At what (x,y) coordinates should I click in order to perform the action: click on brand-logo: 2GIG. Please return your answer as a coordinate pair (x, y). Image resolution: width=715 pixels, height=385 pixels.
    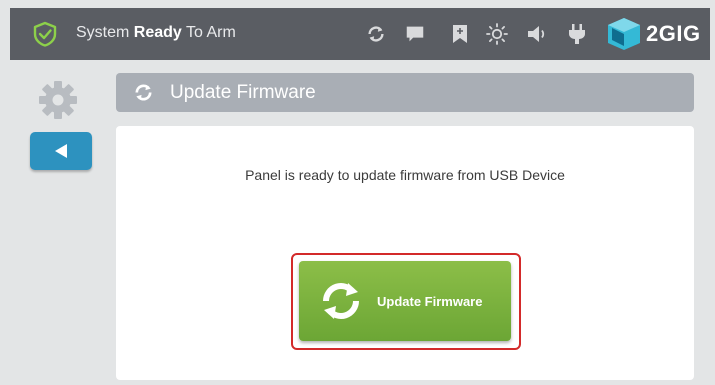
    Looking at the image, I should click on (653, 34).